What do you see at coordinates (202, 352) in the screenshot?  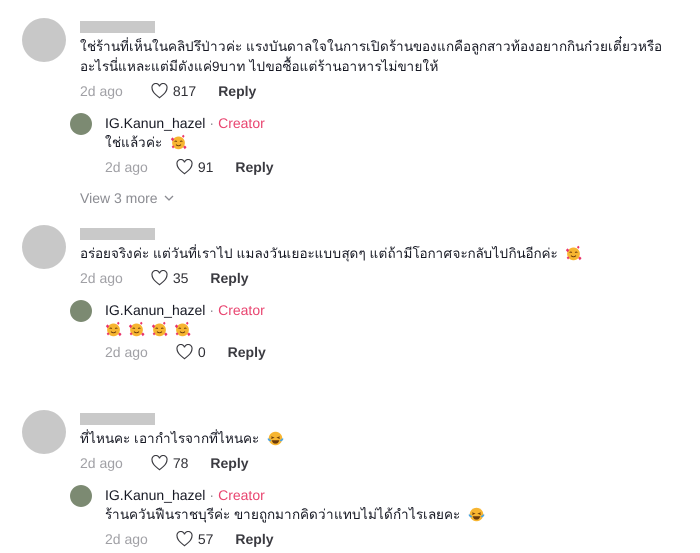 I see `like-count: 0` at bounding box center [202, 352].